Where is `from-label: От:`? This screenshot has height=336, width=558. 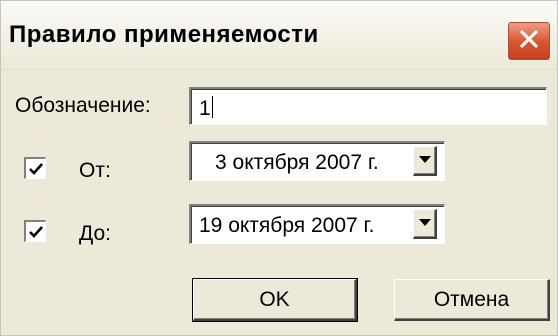
from-label: От: is located at coordinates (95, 170).